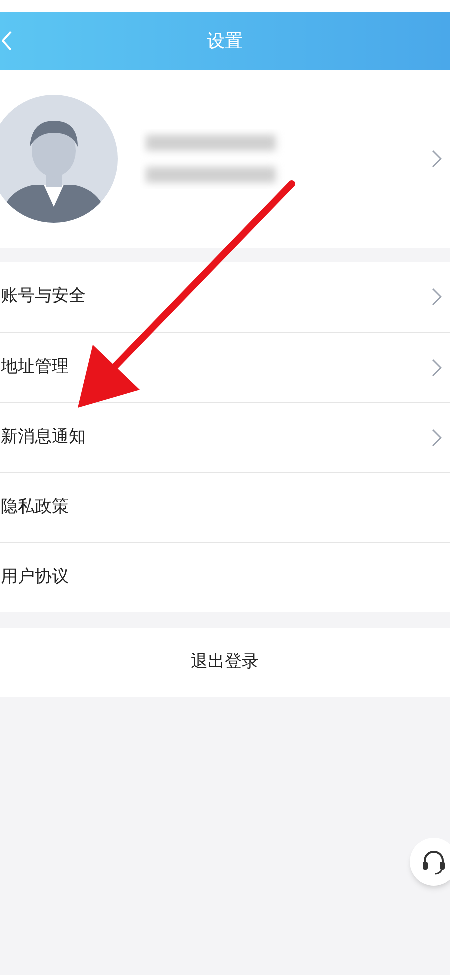 The width and height of the screenshot is (450, 975). I want to click on menu-item-label: 新消息通知, so click(43, 437).